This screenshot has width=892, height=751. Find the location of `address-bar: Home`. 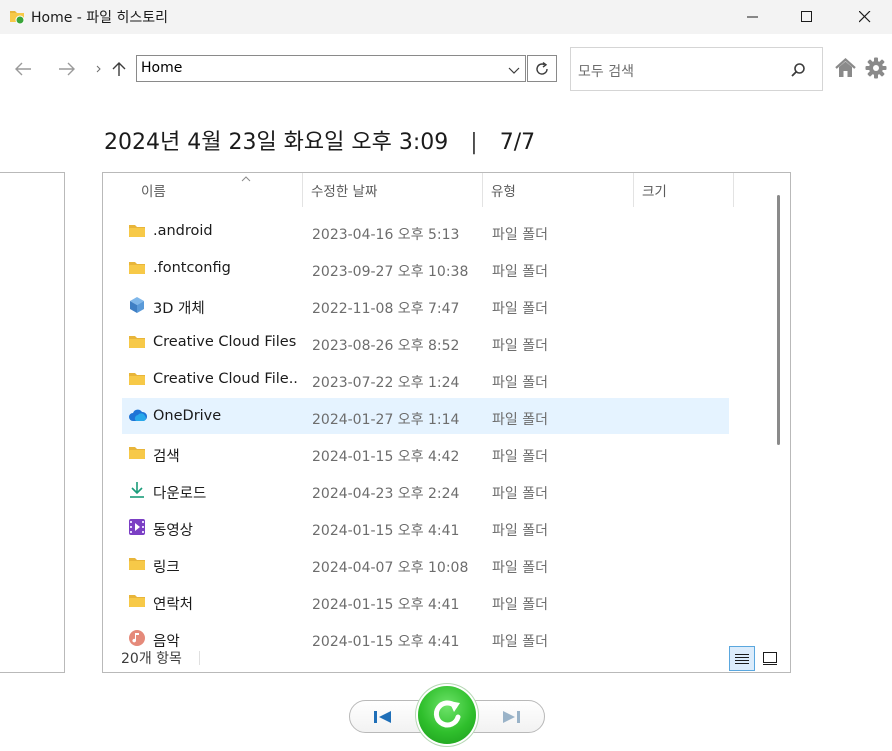

address-bar: Home is located at coordinates (331, 68).